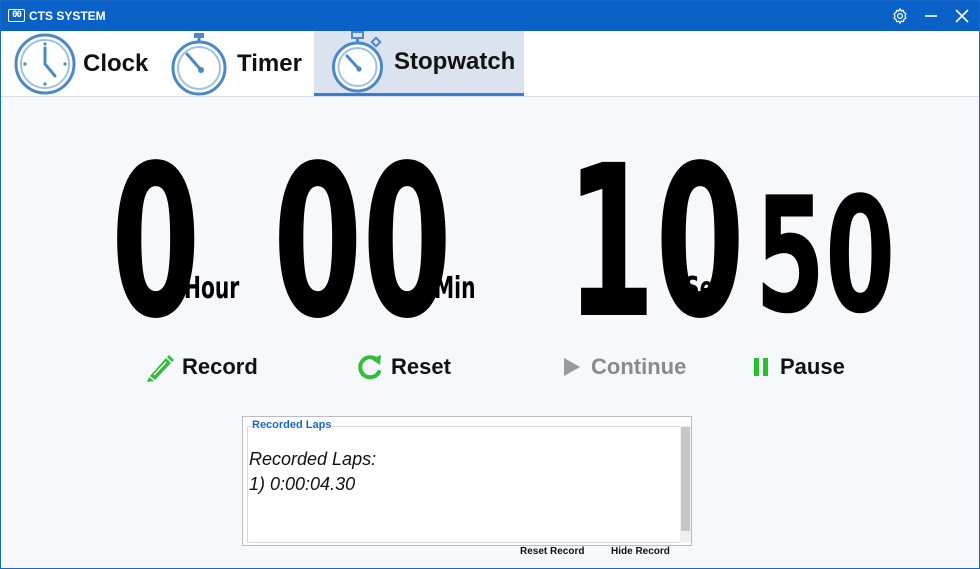 The image size is (980, 569). I want to click on settings-button, so click(900, 16).